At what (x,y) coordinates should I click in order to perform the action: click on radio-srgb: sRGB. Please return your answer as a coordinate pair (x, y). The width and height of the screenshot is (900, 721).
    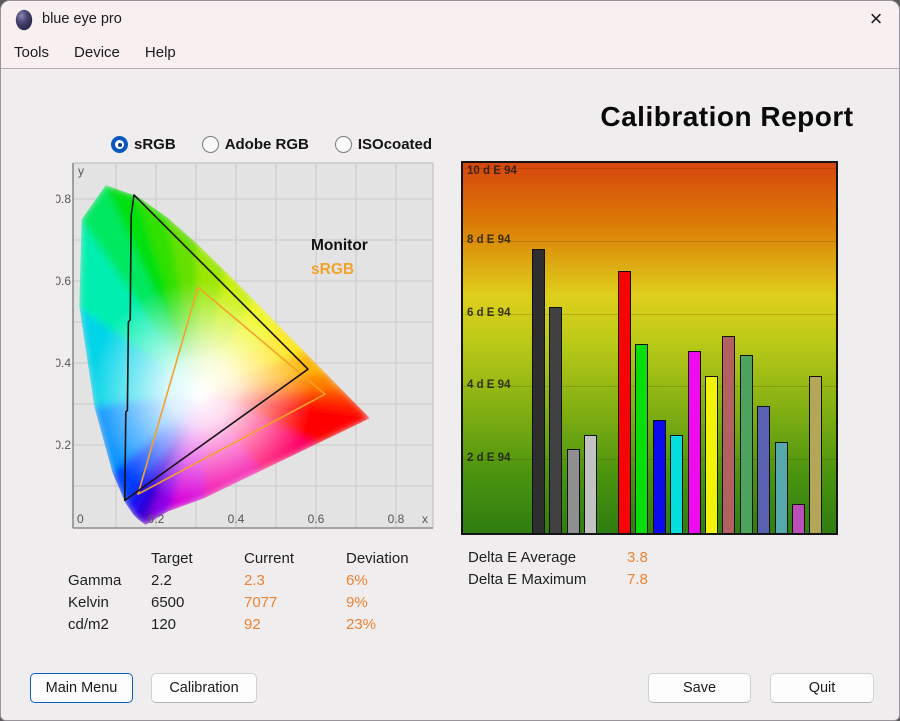
    Looking at the image, I should click on (143, 144).